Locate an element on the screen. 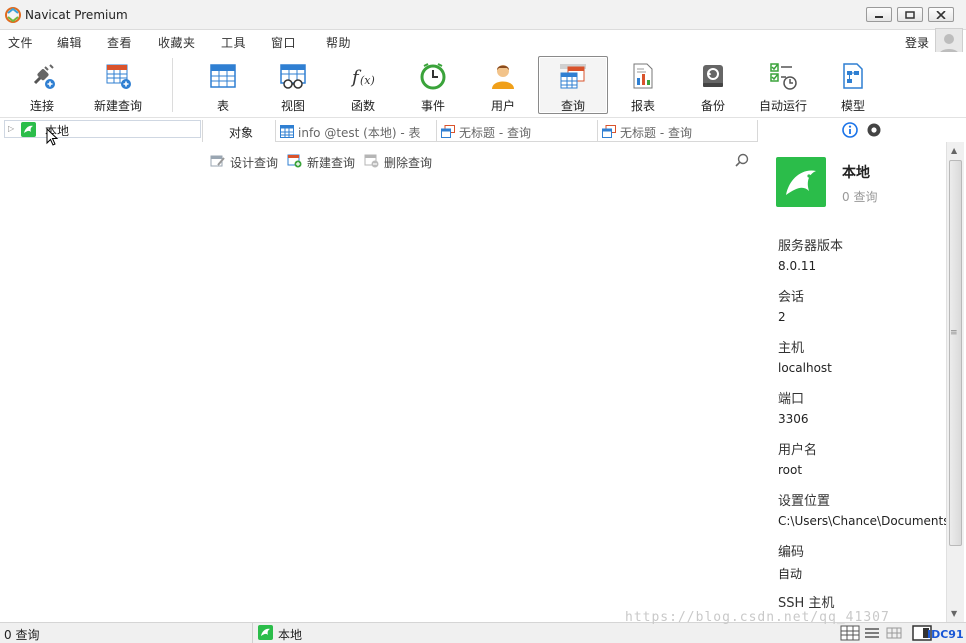 This screenshot has width=966, height=643. window-title: Navicat Premium is located at coordinates (76, 15).